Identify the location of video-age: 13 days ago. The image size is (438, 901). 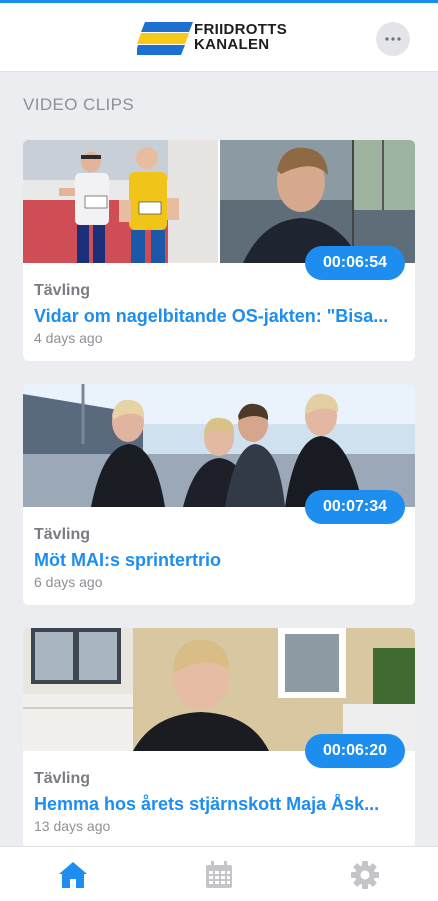
(72, 826).